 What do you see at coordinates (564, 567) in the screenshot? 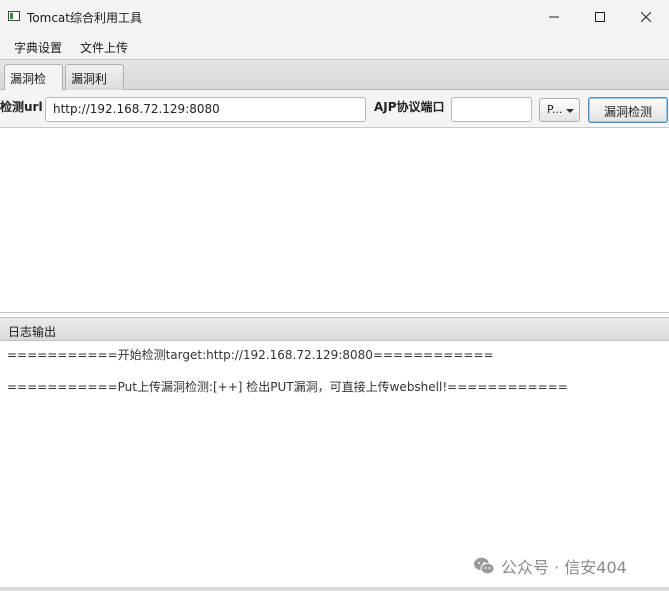
I see `watermark-text: 公众号 · 信安404` at bounding box center [564, 567].